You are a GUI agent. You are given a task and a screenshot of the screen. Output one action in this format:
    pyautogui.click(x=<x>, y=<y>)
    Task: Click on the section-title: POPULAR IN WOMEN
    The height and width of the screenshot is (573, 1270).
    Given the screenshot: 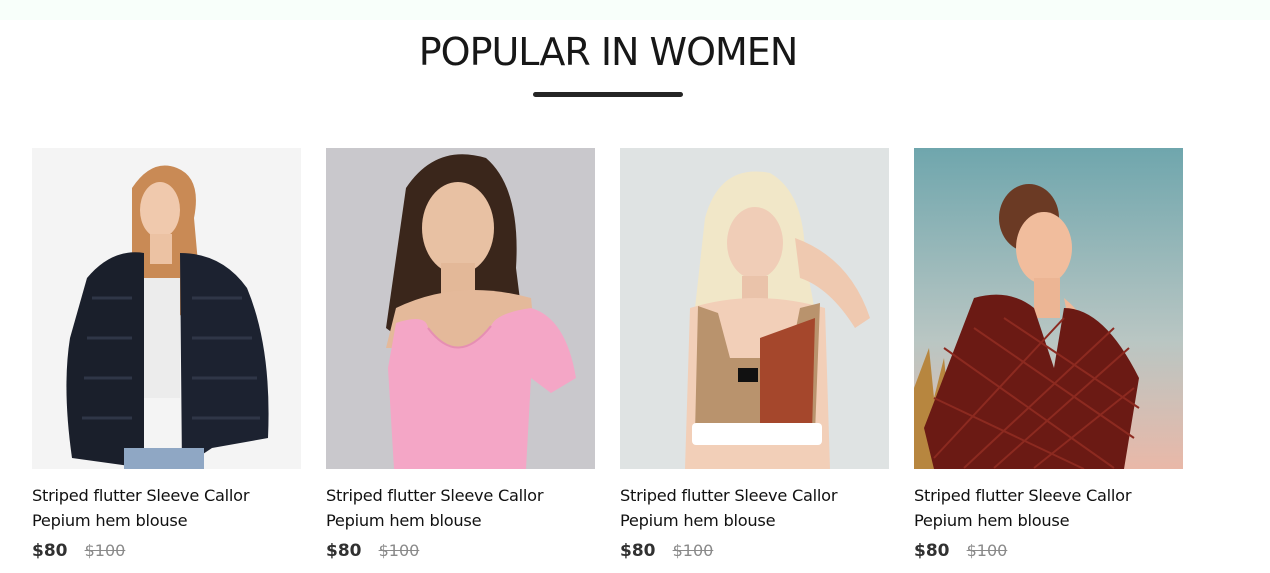 What is the action you would take?
    pyautogui.click(x=608, y=52)
    